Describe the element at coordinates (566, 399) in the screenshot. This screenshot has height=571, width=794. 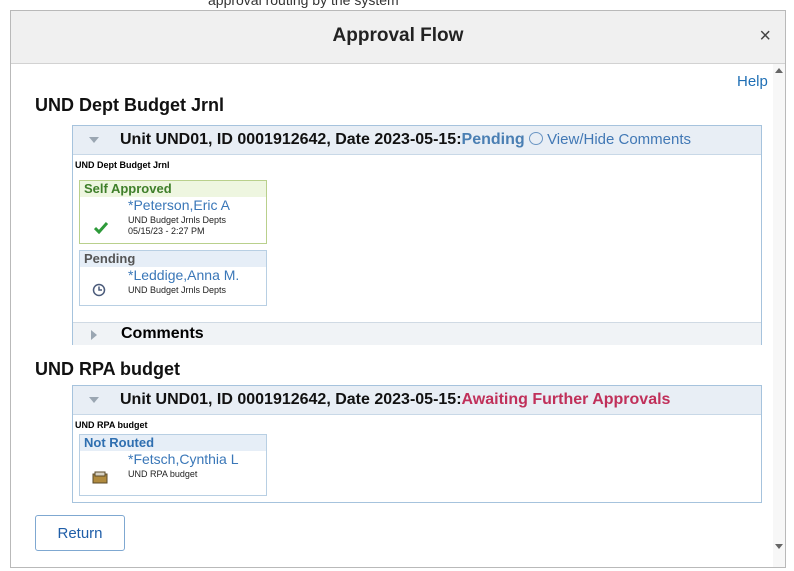
I see `status-text: Awaiting Further Approvals` at that location.